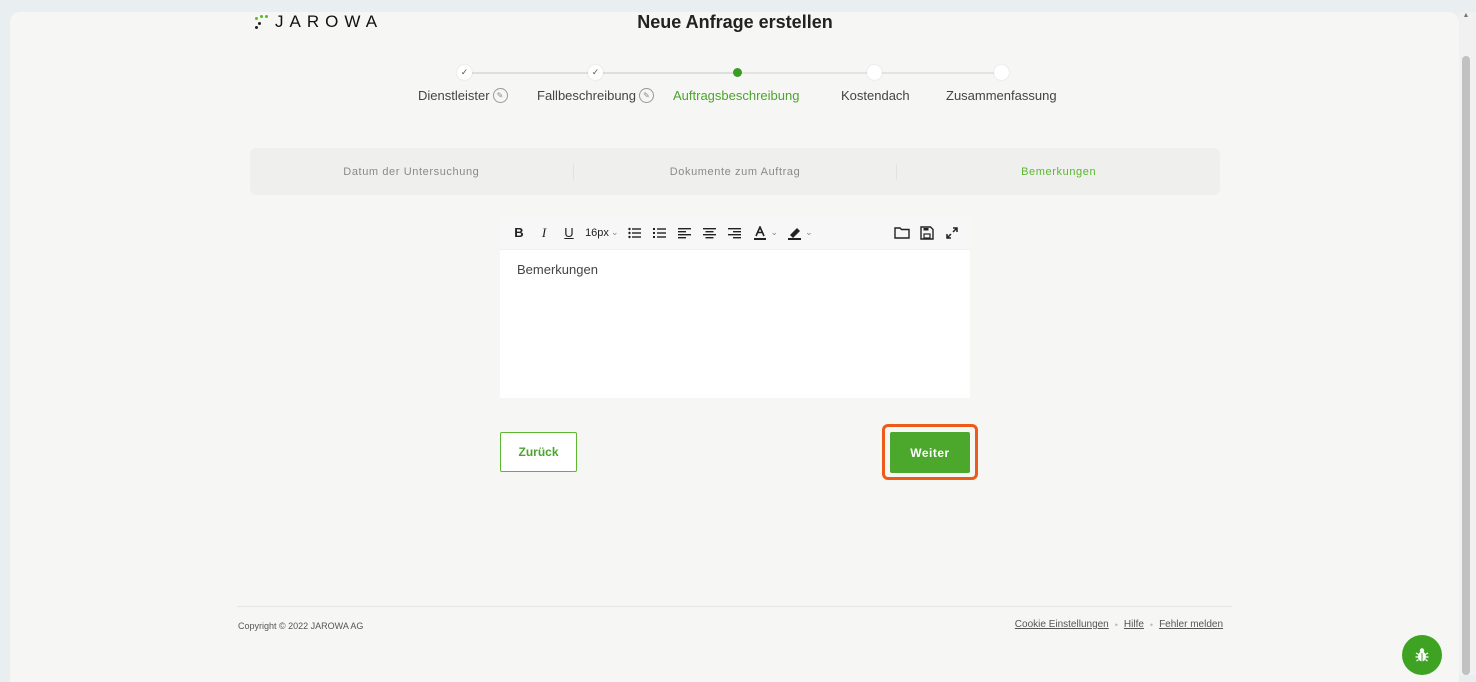  I want to click on cookie-settings-link: Cookie Einstellungen, so click(1062, 624).